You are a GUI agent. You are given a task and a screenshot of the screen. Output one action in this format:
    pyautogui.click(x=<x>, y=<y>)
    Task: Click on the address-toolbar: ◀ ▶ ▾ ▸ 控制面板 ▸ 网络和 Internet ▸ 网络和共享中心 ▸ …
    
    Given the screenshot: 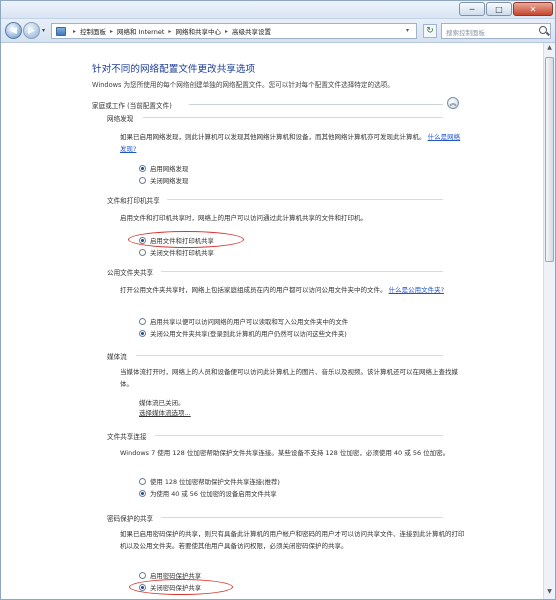 What is the action you would take?
    pyautogui.click(x=278, y=31)
    